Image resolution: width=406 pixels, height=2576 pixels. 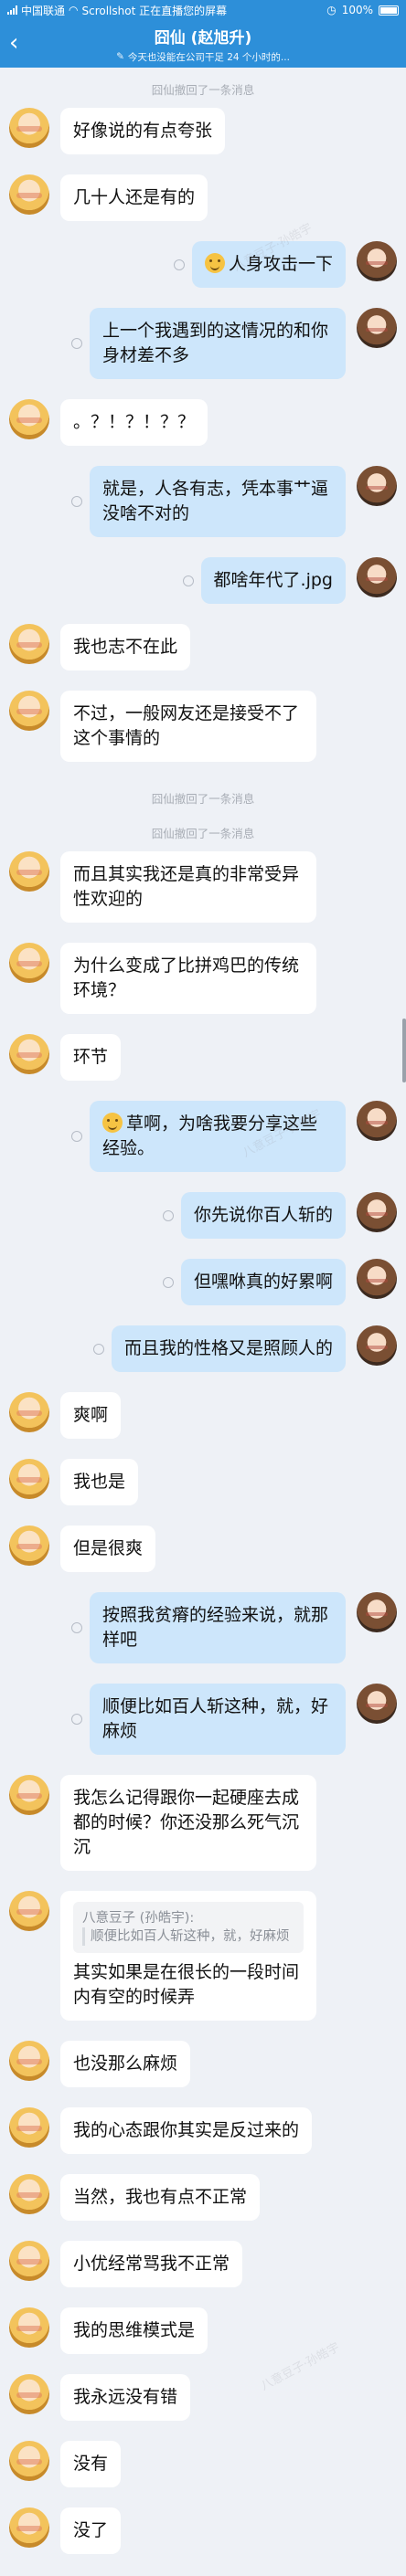 I want to click on message-row: 我的心态跟你其实是反过来的, so click(x=203, y=2131).